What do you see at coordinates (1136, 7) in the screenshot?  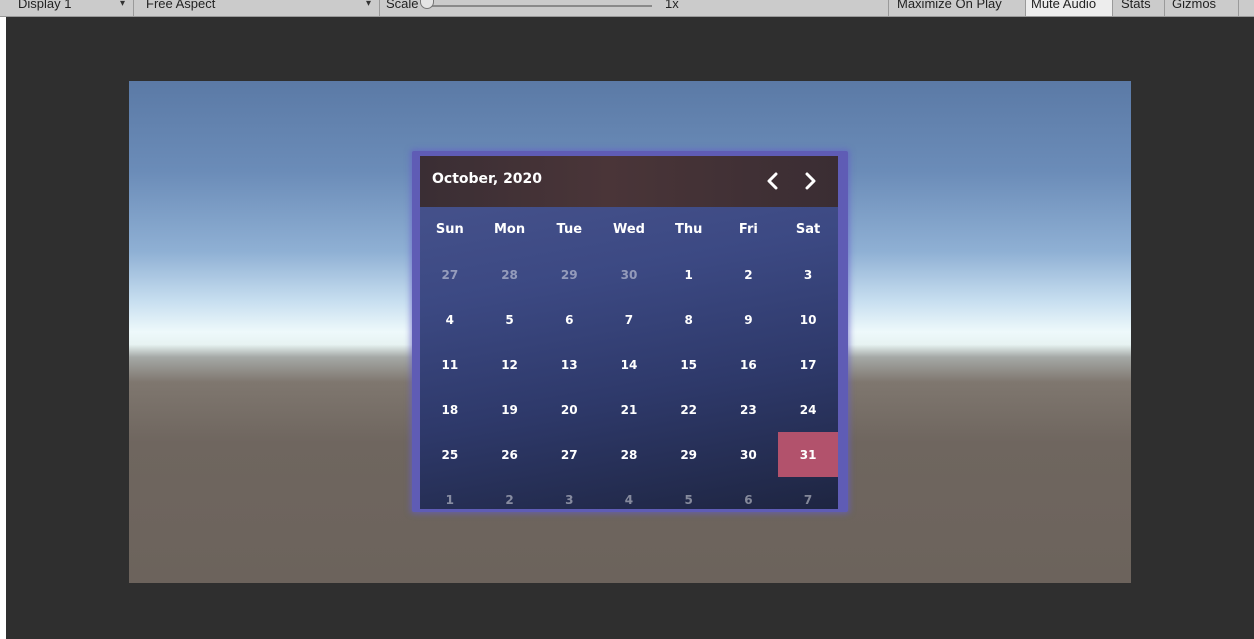 I see `stats-toggle: Stats` at bounding box center [1136, 7].